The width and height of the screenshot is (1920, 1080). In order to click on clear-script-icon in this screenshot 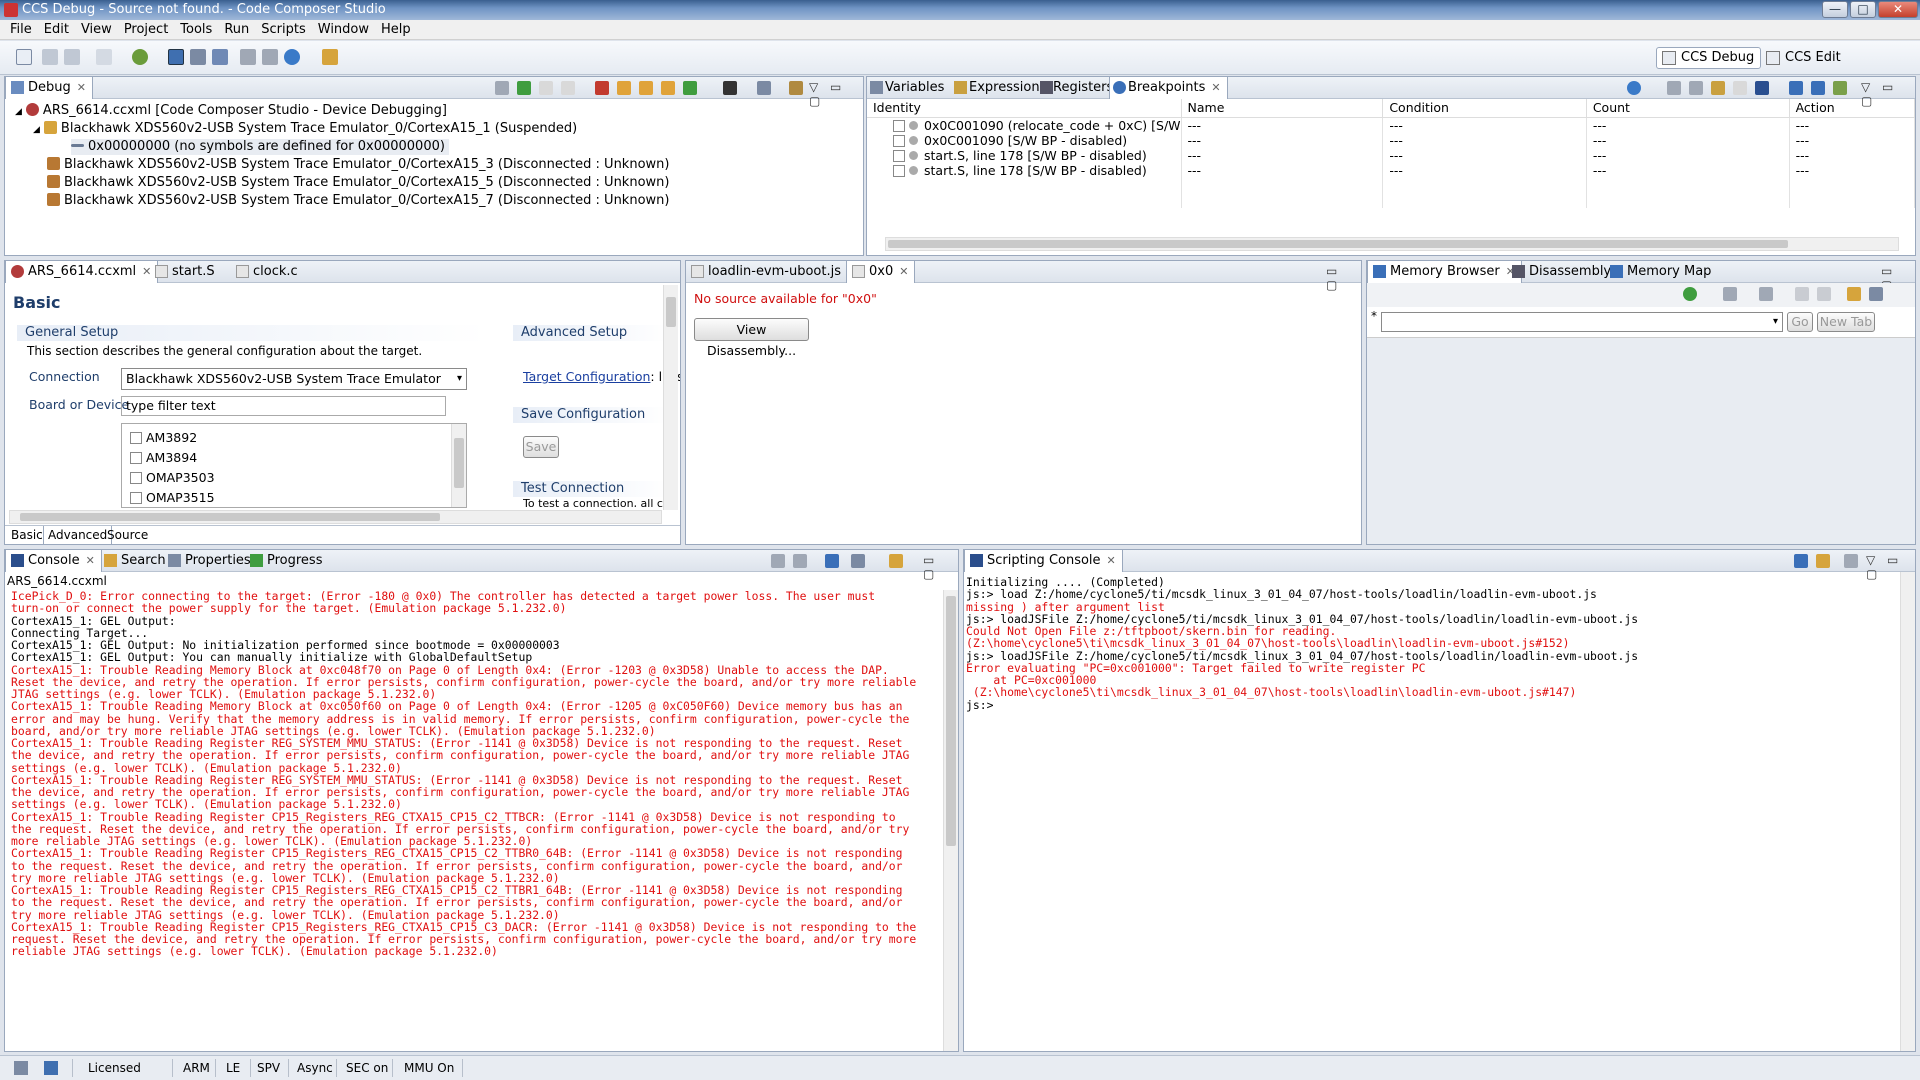, I will do `click(1851, 561)`.